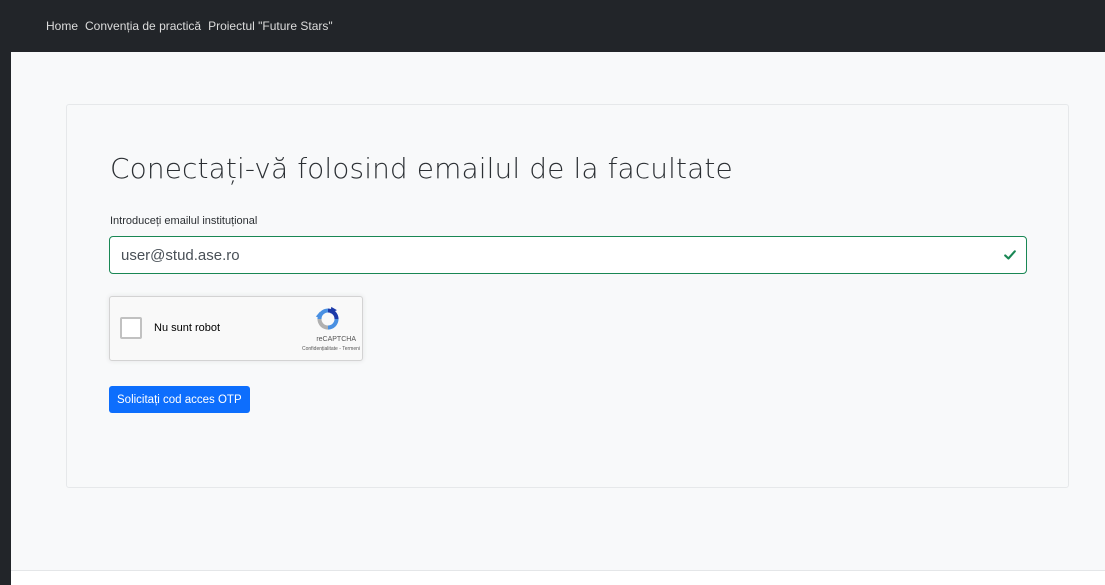 This screenshot has height=585, width=1105. I want to click on recaptcha-checkbox, so click(131, 328).